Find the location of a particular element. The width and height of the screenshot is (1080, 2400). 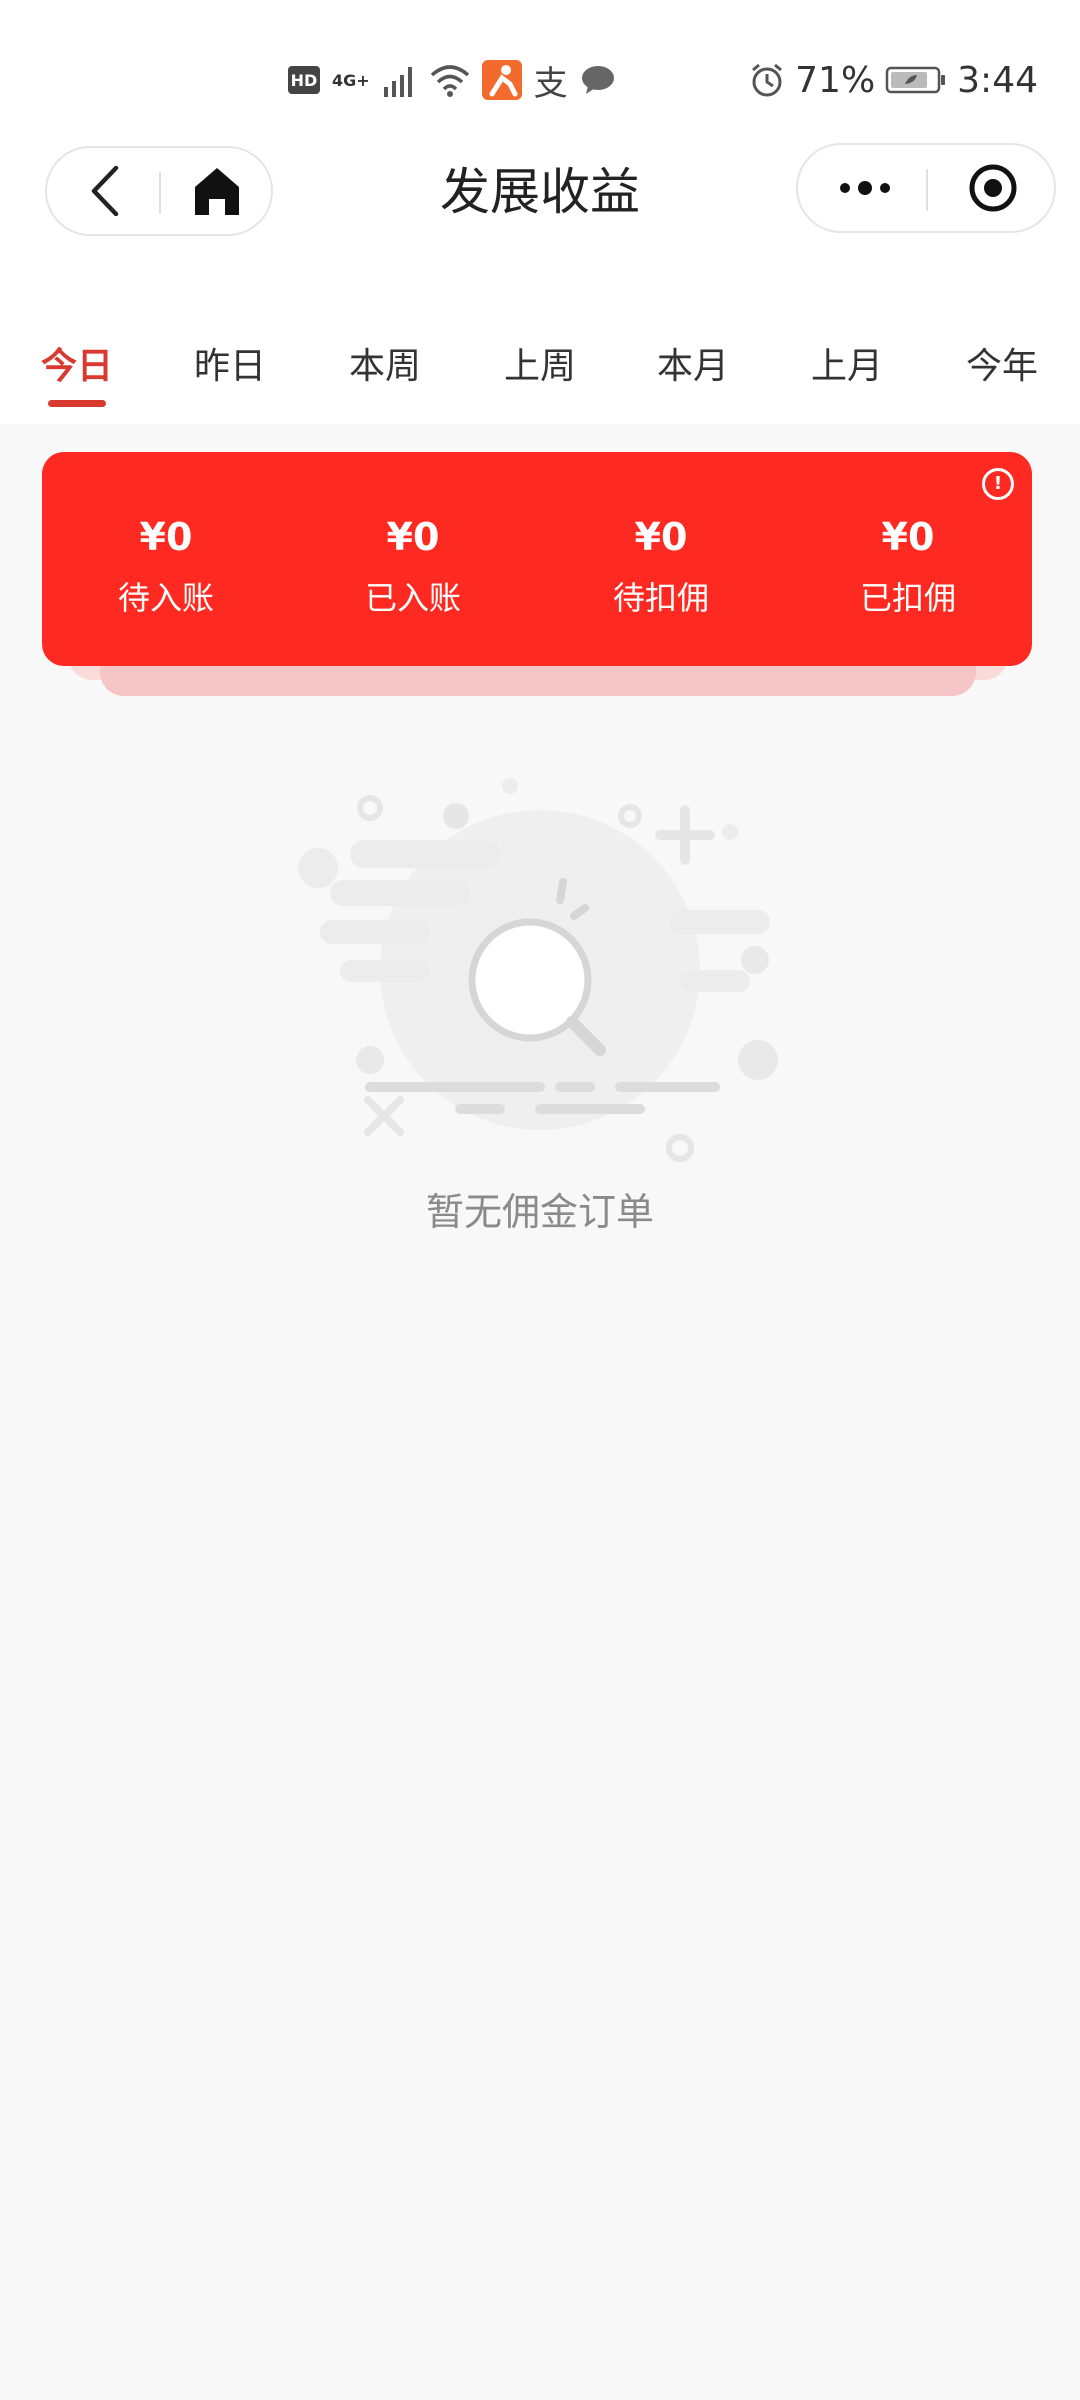

tab-yesterday: 昨日 is located at coordinates (230, 370).